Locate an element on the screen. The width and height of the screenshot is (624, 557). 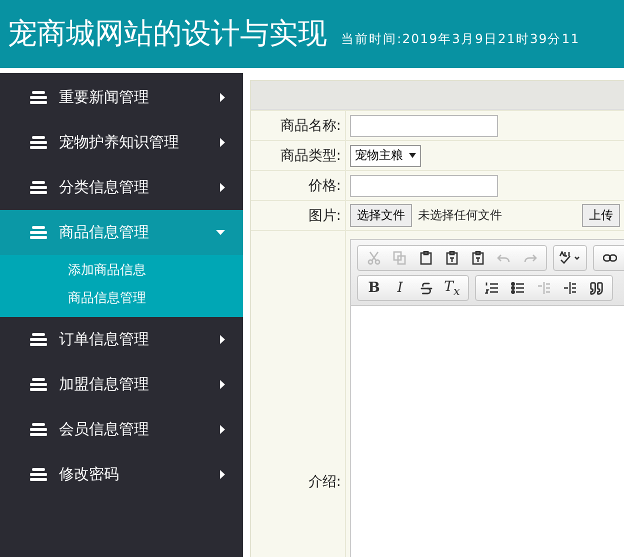
caret-down-icon is located at coordinates (220, 232).